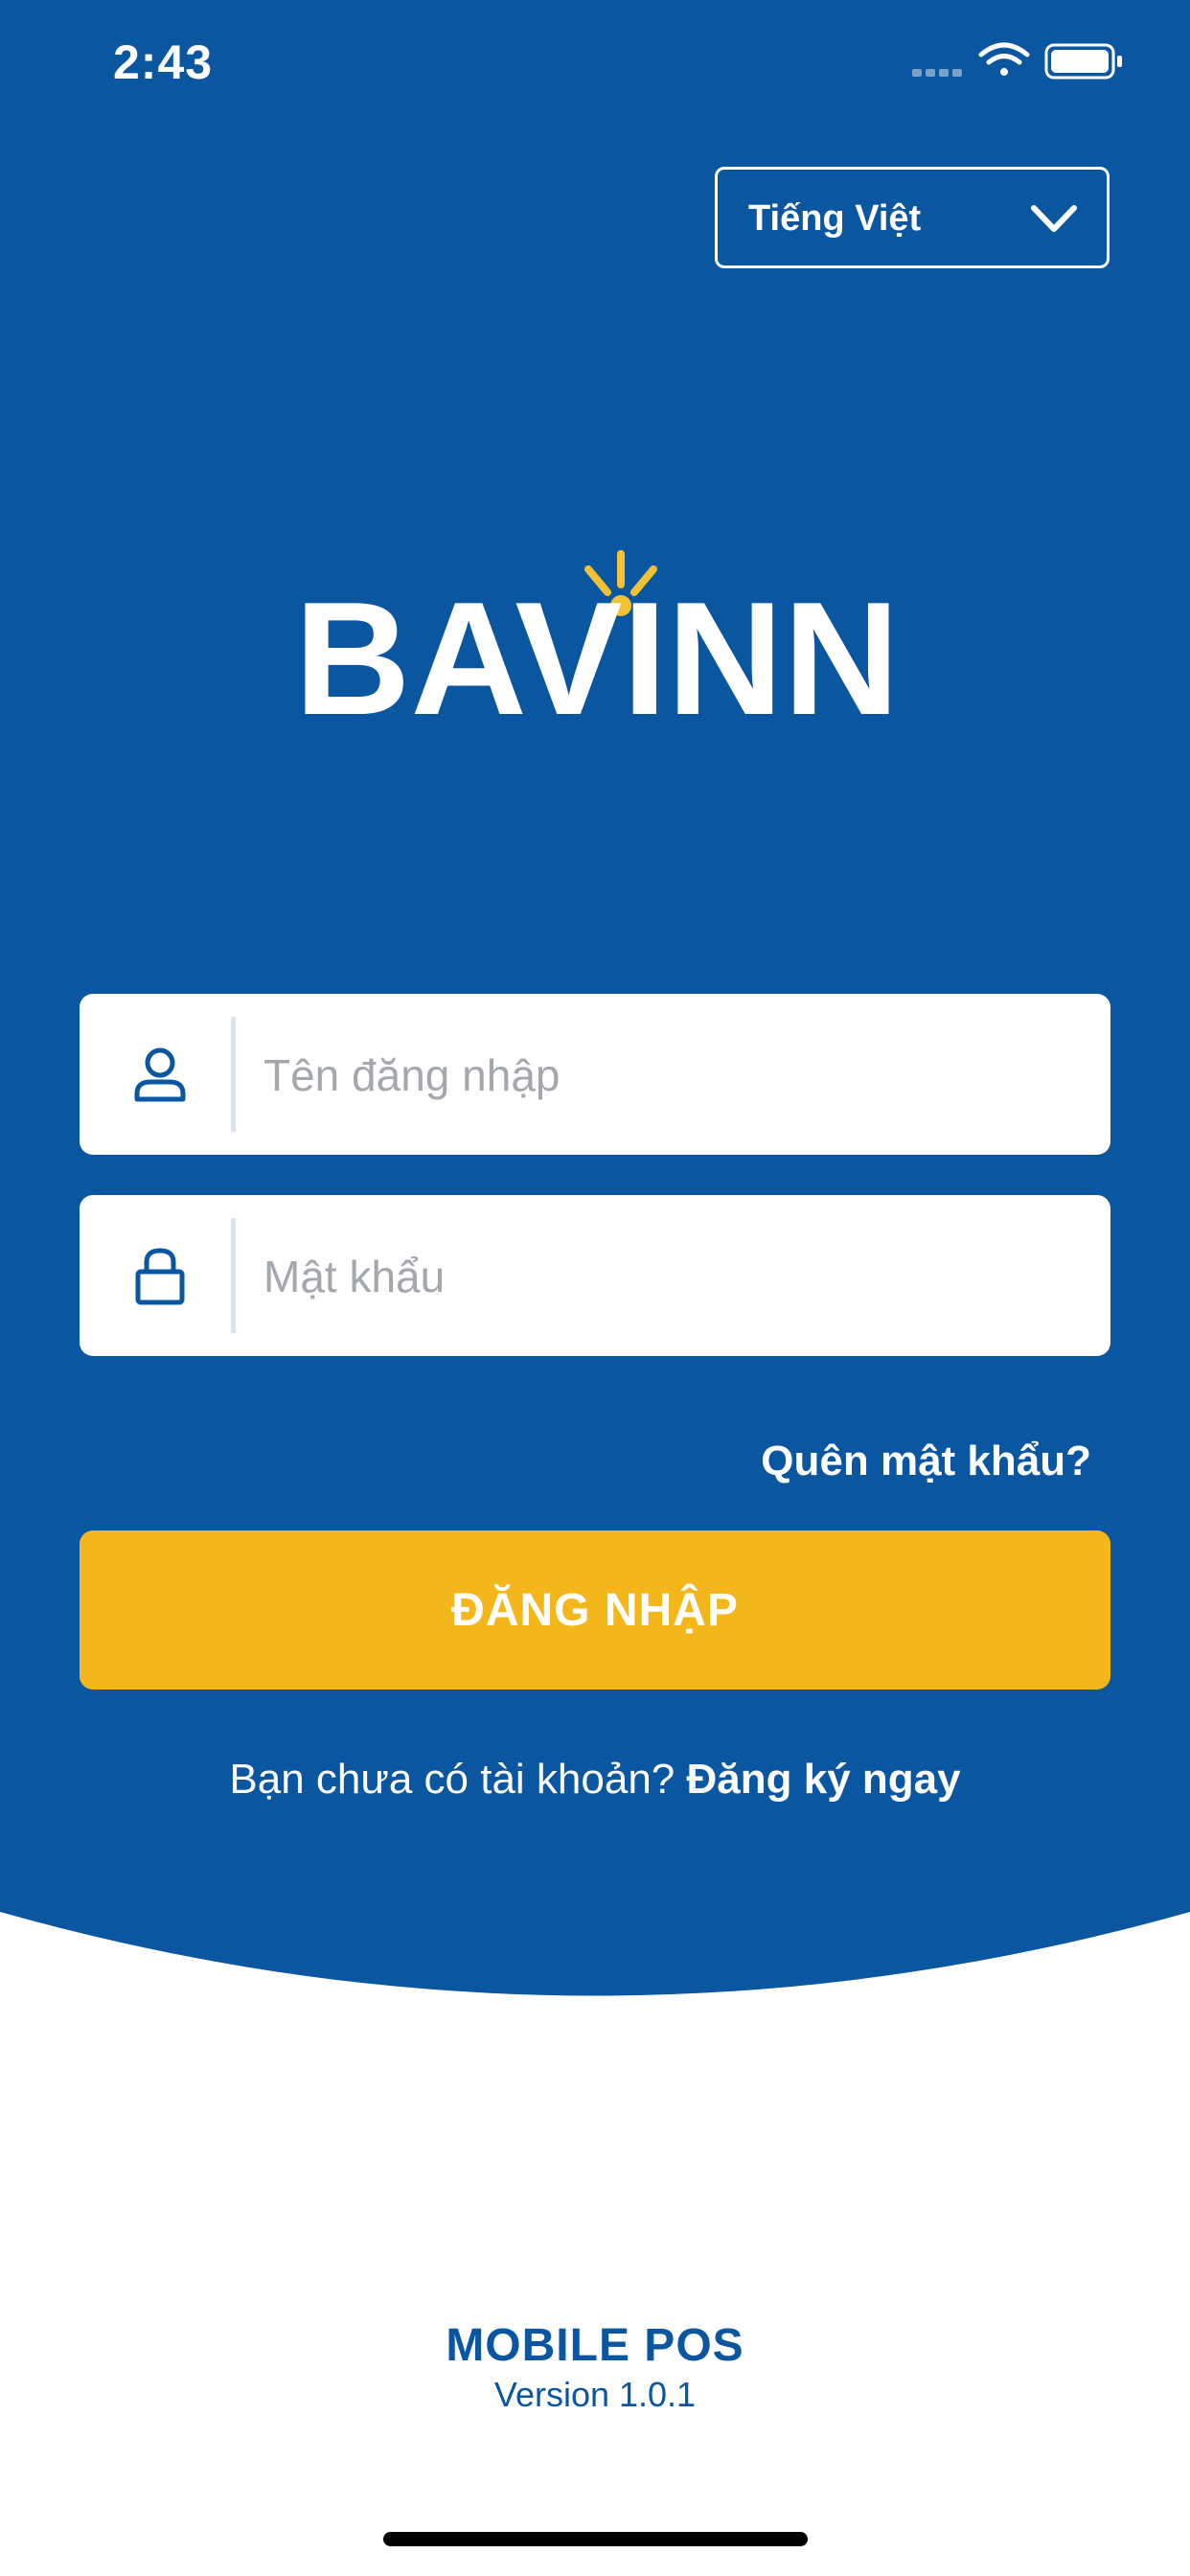 This screenshot has height=2576, width=1190. Describe the element at coordinates (595, 2345) in the screenshot. I see `app-name: MOBILE POS` at that location.